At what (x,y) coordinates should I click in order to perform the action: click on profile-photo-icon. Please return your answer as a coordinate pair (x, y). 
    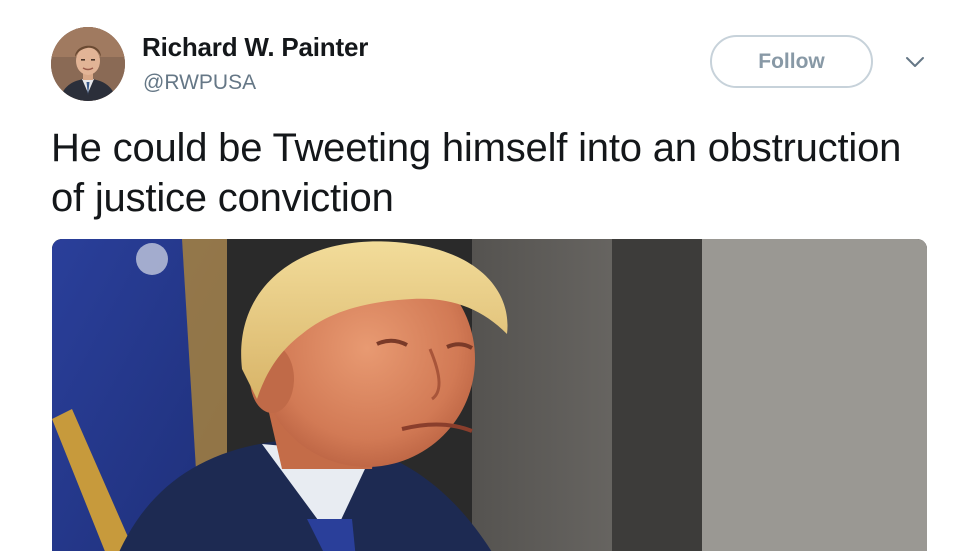
    Looking at the image, I should click on (88, 64).